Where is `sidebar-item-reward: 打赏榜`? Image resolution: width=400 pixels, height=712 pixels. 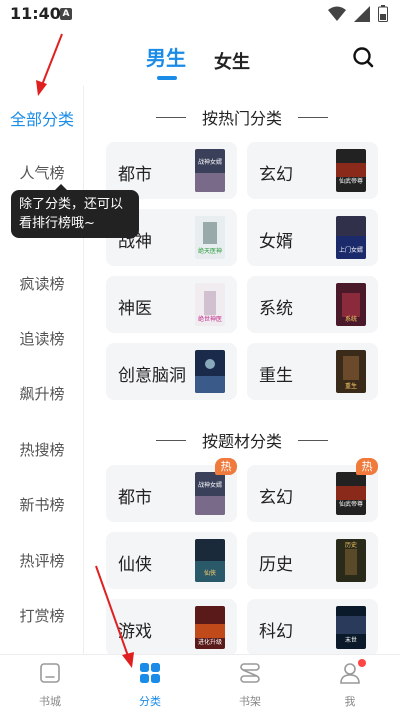
sidebar-item-reward: 打赏榜 is located at coordinates (42, 615).